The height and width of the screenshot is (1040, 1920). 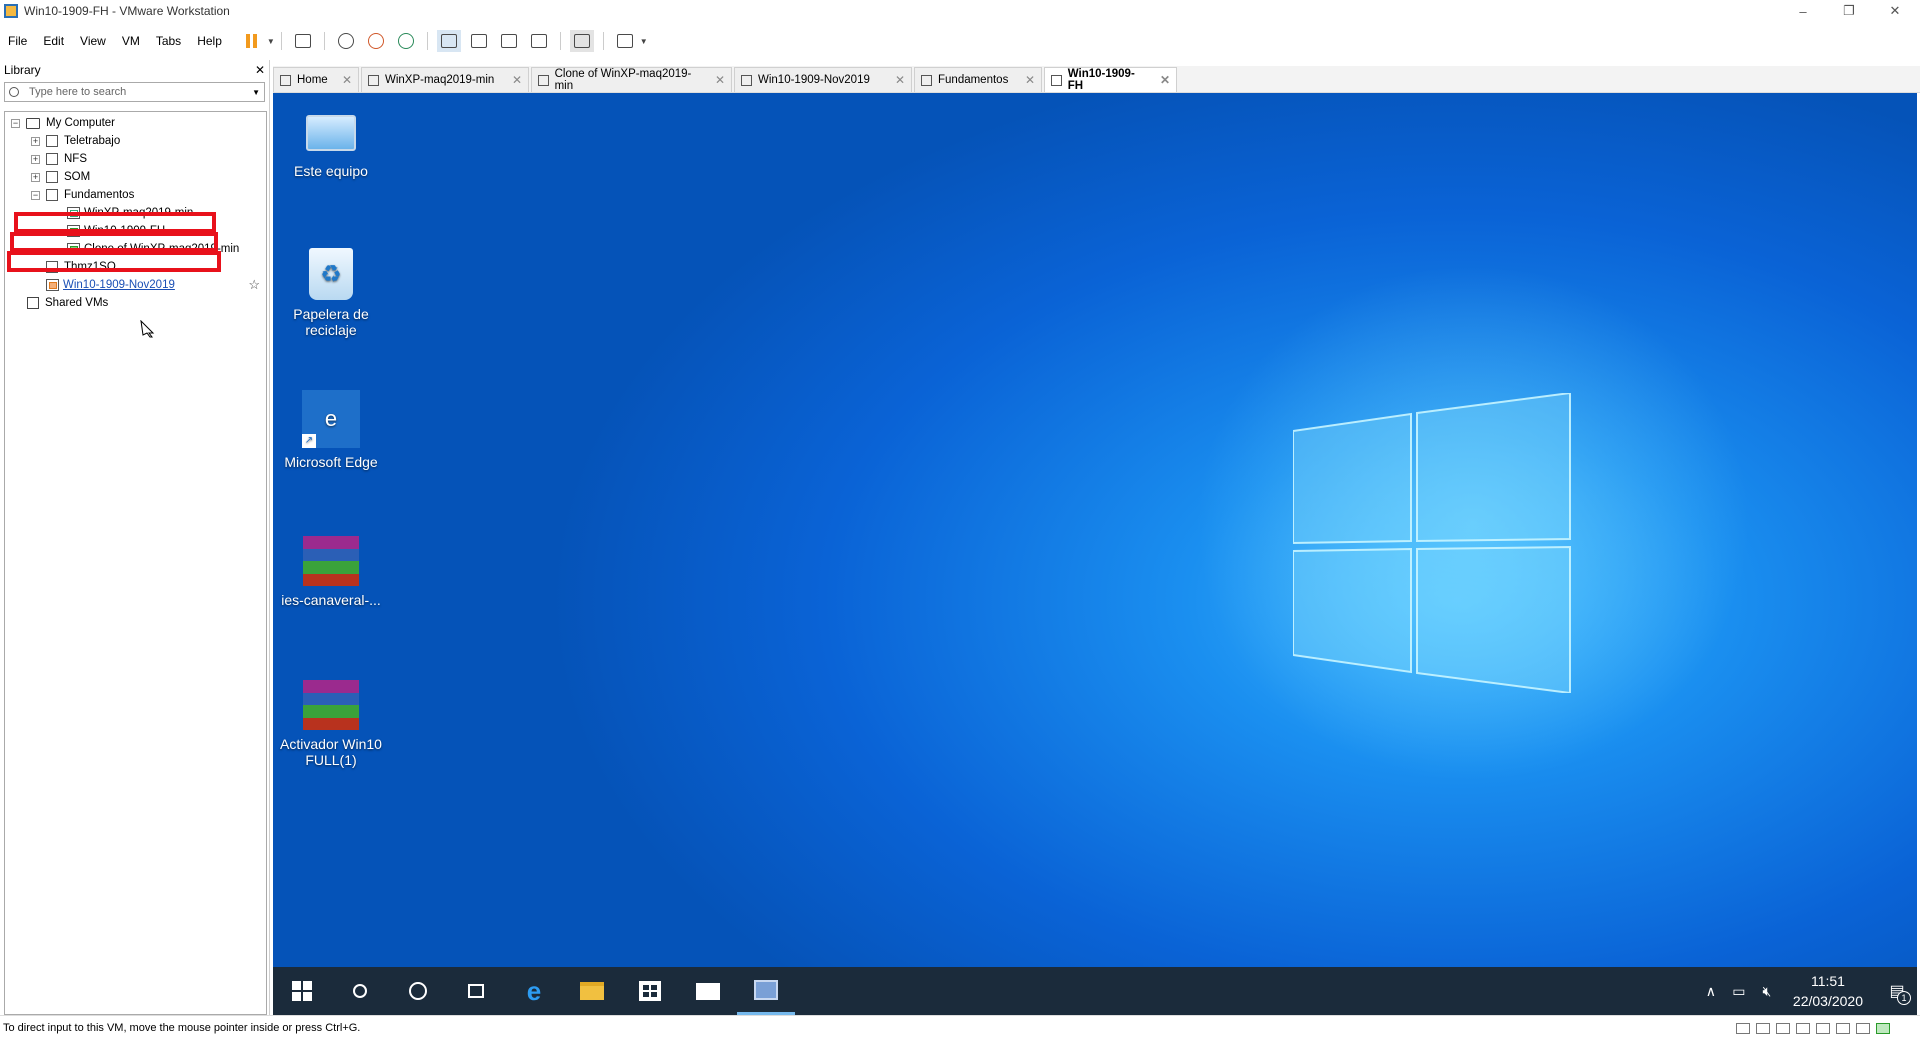 I want to click on tab-home: Home ✕, so click(x=316, y=79).